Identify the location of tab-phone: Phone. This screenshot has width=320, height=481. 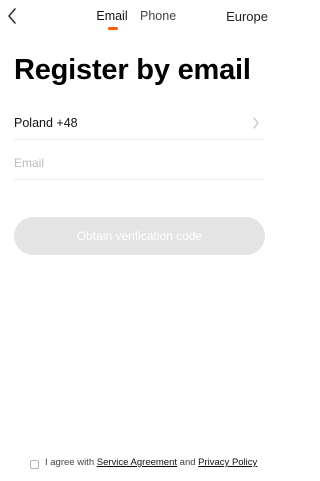
(158, 17).